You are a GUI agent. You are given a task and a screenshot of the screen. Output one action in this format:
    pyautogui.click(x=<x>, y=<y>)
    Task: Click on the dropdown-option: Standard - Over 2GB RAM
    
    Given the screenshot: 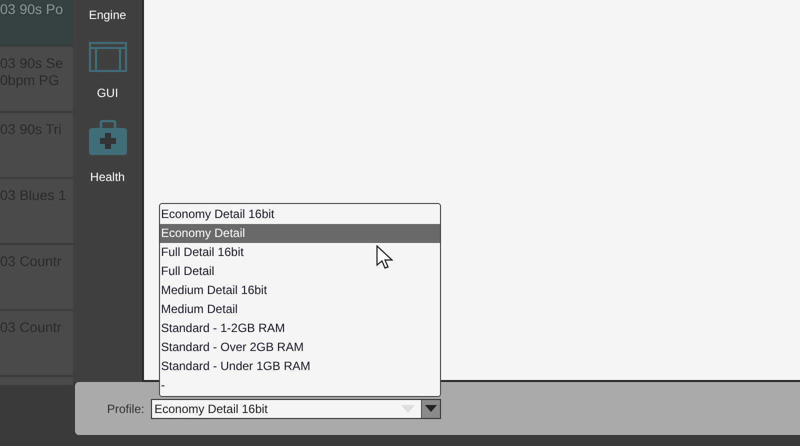 What is the action you would take?
    pyautogui.click(x=300, y=347)
    